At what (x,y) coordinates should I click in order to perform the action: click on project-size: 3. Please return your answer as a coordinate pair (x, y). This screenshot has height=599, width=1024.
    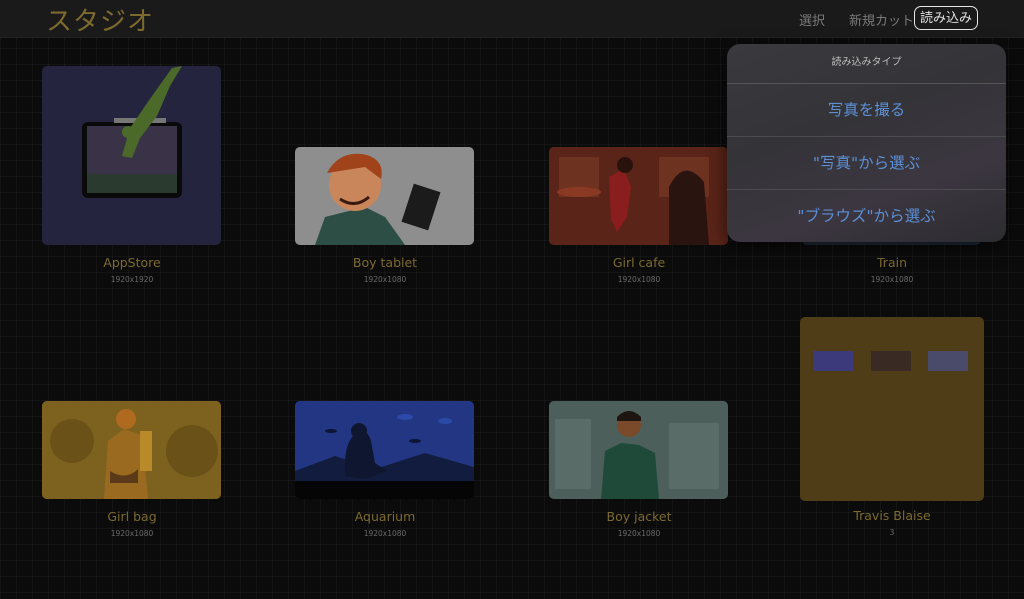
    Looking at the image, I should click on (892, 532).